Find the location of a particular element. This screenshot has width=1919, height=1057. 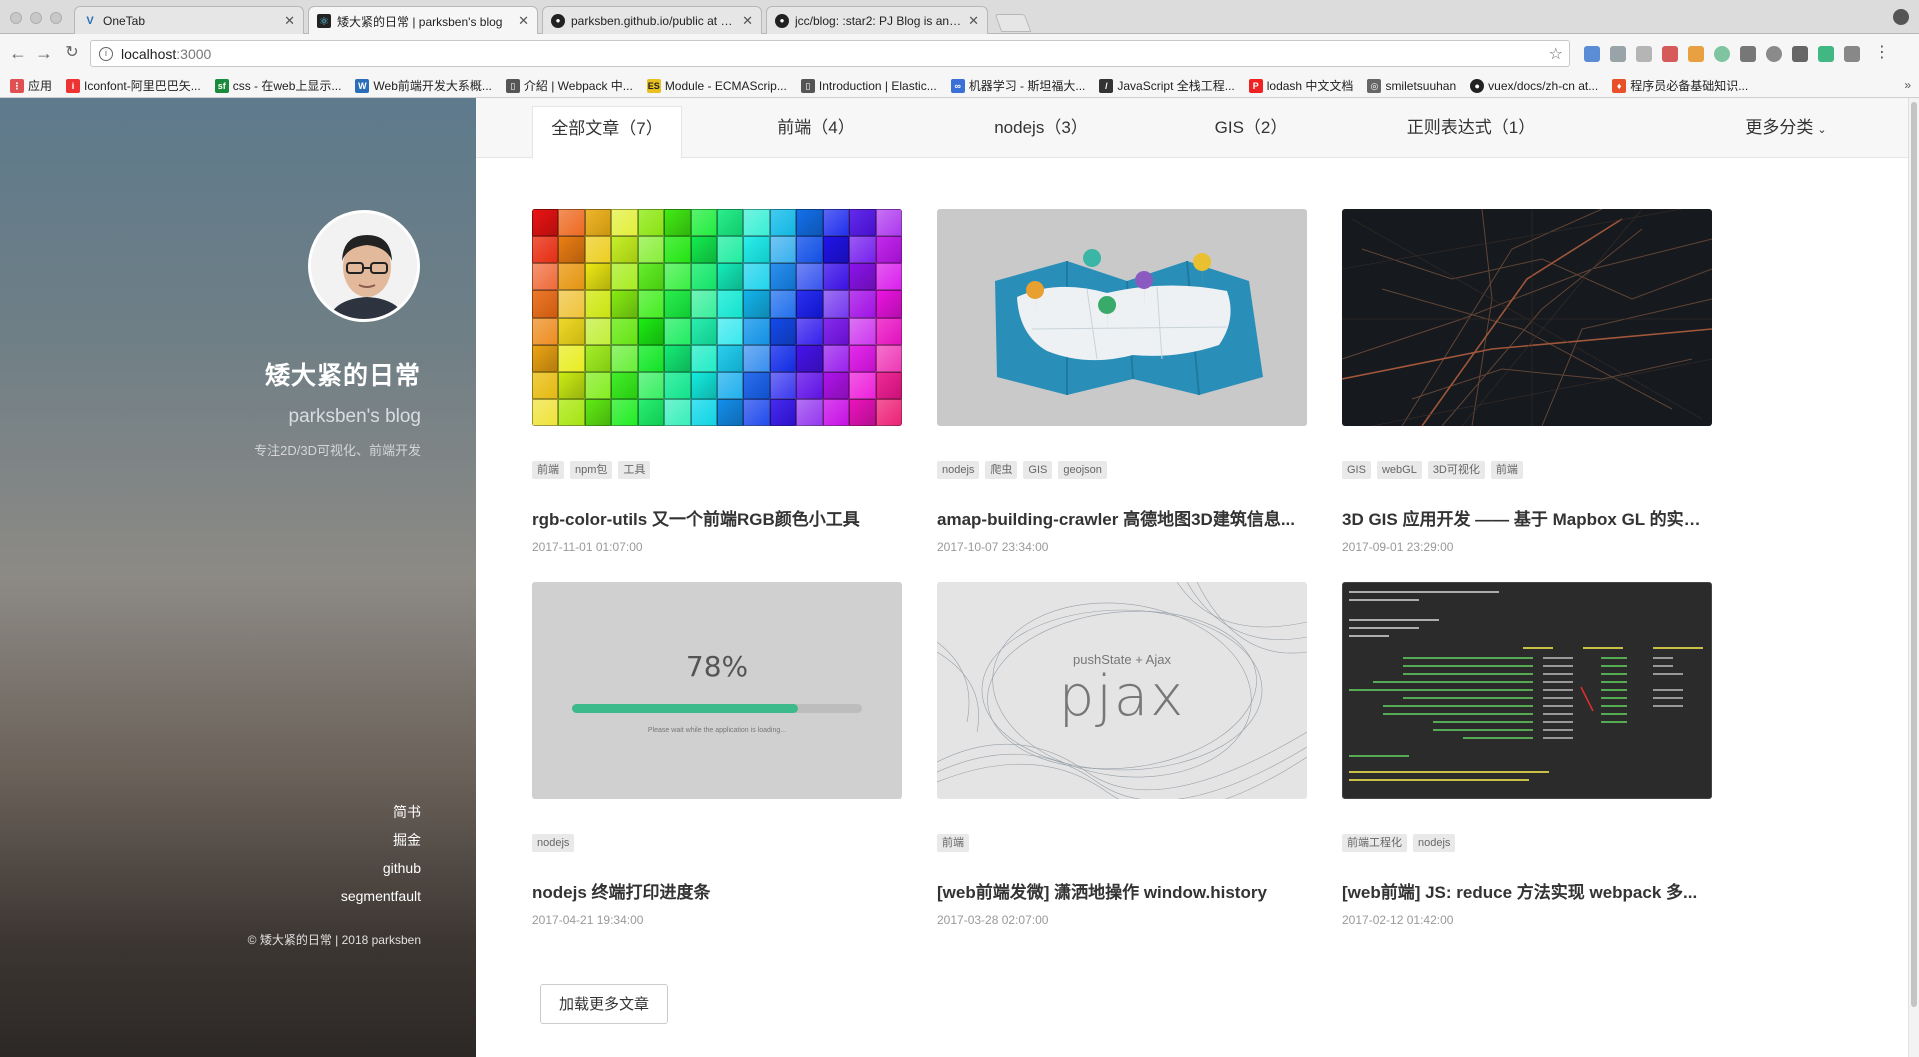

tag: geojson is located at coordinates (1082, 470).